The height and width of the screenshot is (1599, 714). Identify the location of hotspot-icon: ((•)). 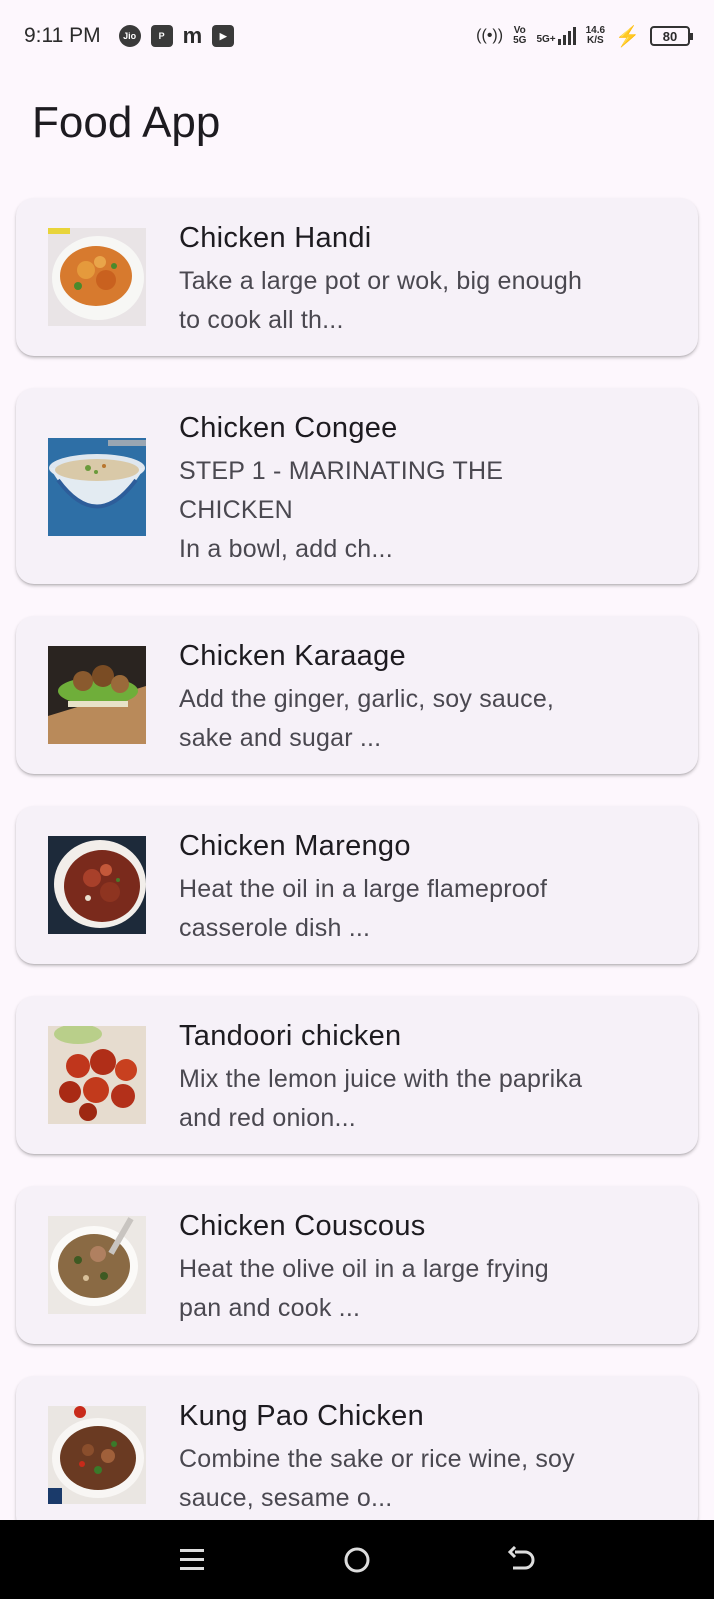
(490, 35).